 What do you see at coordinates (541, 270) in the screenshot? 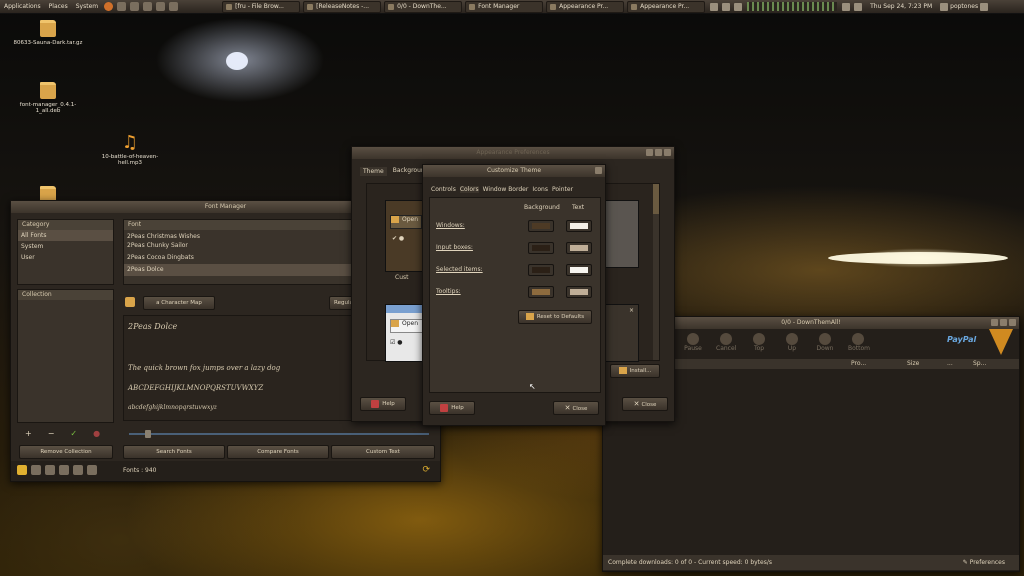
I see `selected-items-background-color-button` at bounding box center [541, 270].